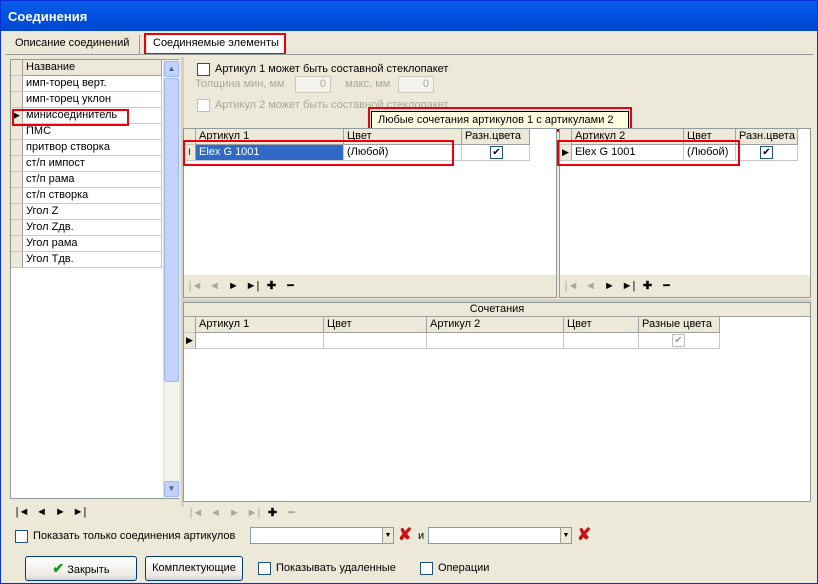  I want to click on thickness-max-input: 0, so click(416, 84).